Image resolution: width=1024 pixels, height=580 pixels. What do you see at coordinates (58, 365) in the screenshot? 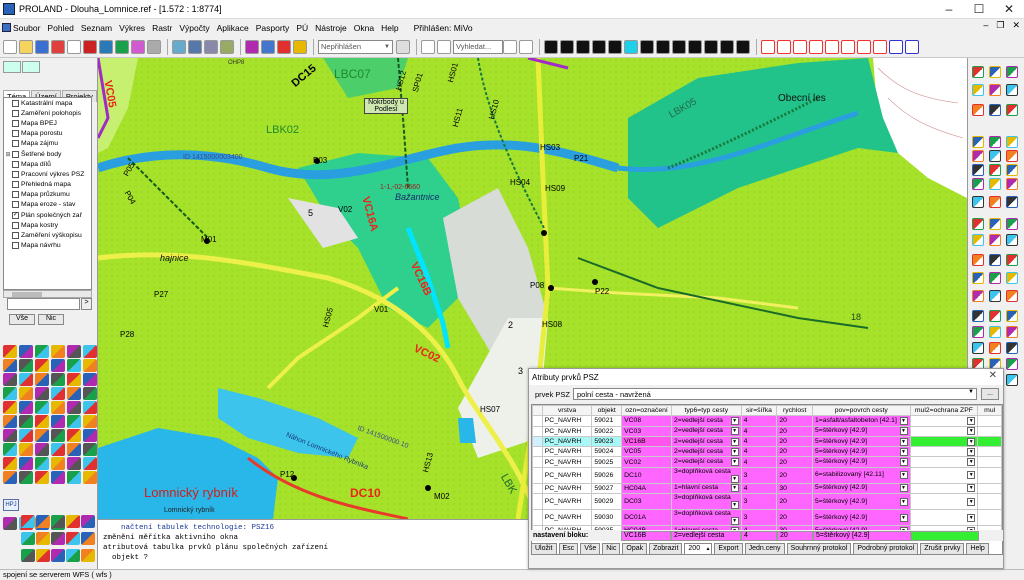
I see `tool-10-icon` at bounding box center [58, 365].